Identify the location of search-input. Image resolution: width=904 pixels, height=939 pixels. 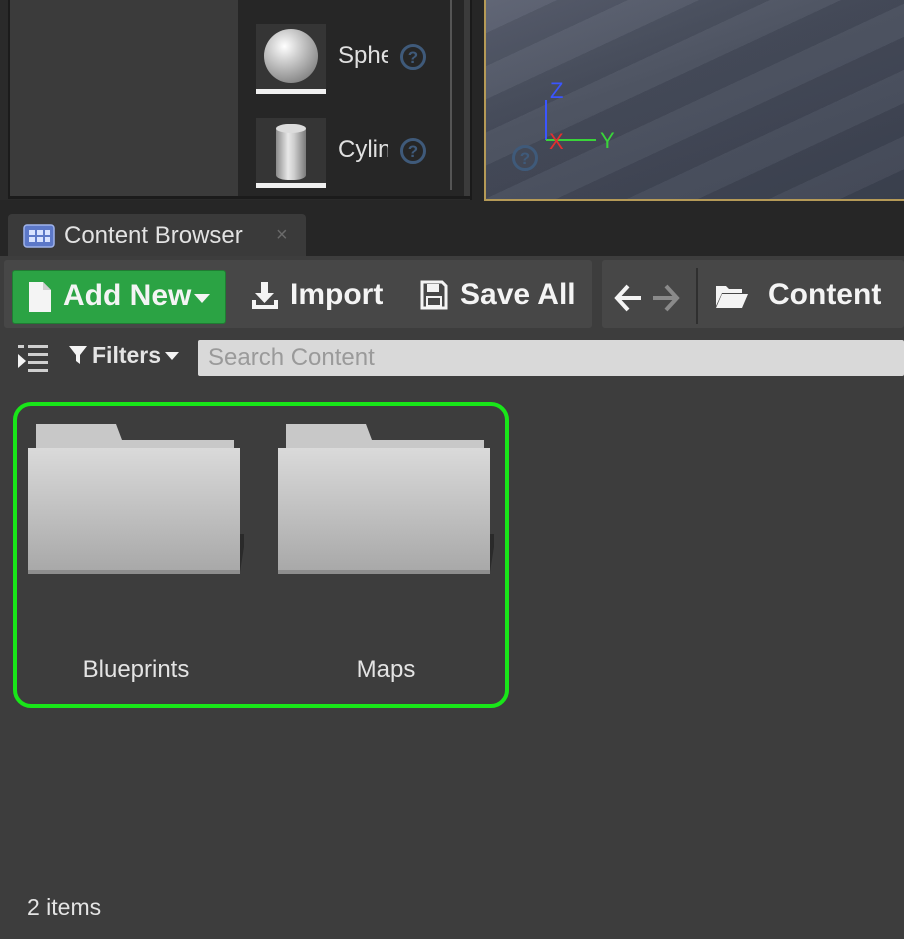
(551, 358).